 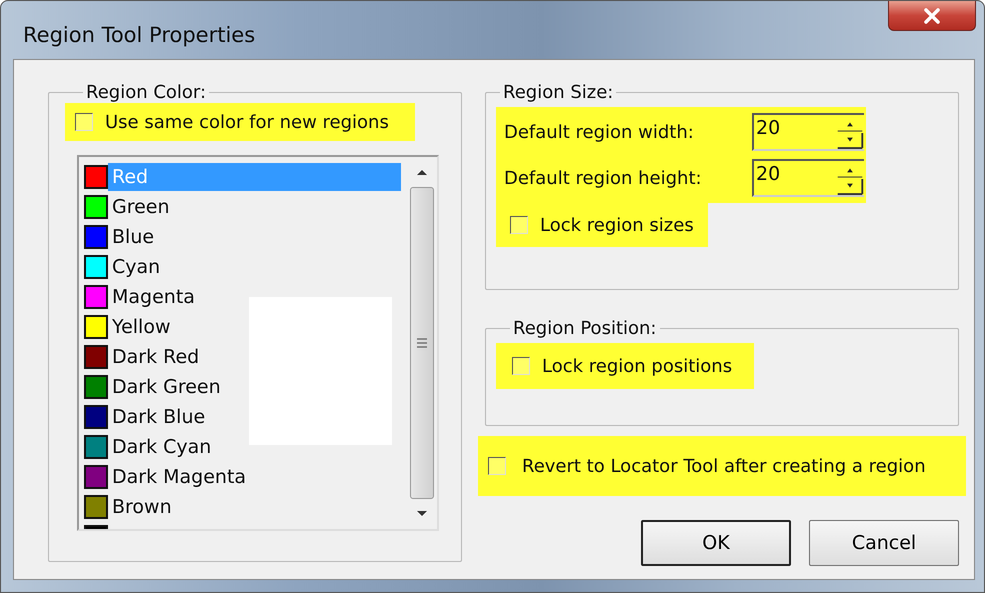 What do you see at coordinates (167, 477) in the screenshot?
I see `list-item: Dark Magenta` at bounding box center [167, 477].